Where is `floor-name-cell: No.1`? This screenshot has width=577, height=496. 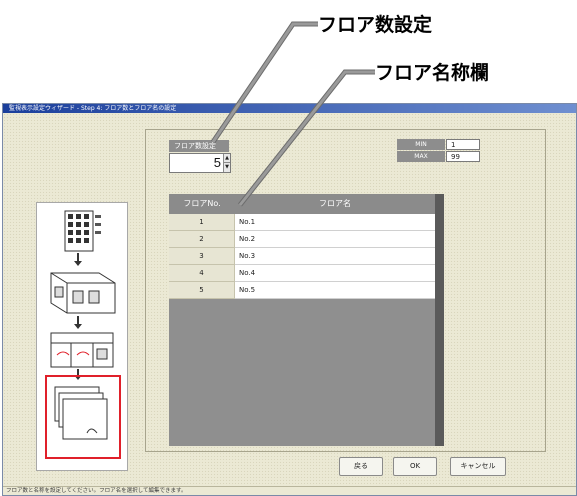
floor-name-cell: No.1 is located at coordinates (335, 222).